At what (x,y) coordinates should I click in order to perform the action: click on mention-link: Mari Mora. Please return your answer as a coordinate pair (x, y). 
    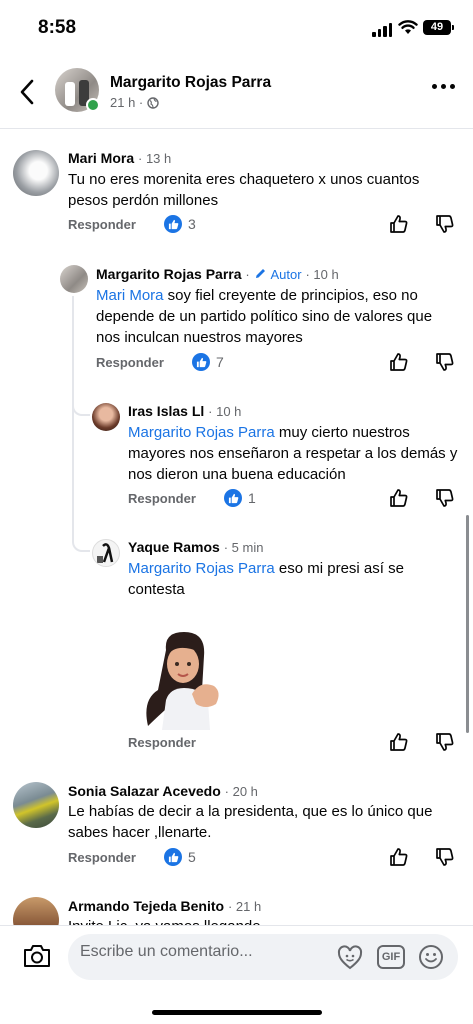
    Looking at the image, I should click on (130, 295).